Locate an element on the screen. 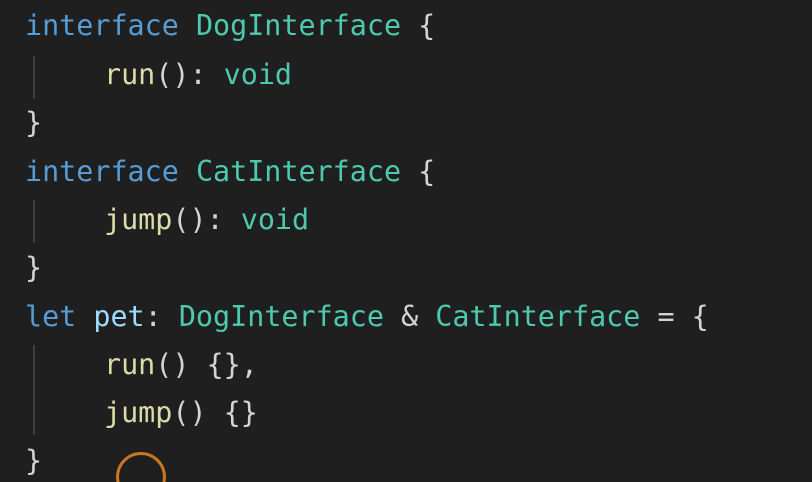 This screenshot has height=482, width=812. code-line-7: let pet: DogInterface & CatInterface = { is located at coordinates (367, 317).